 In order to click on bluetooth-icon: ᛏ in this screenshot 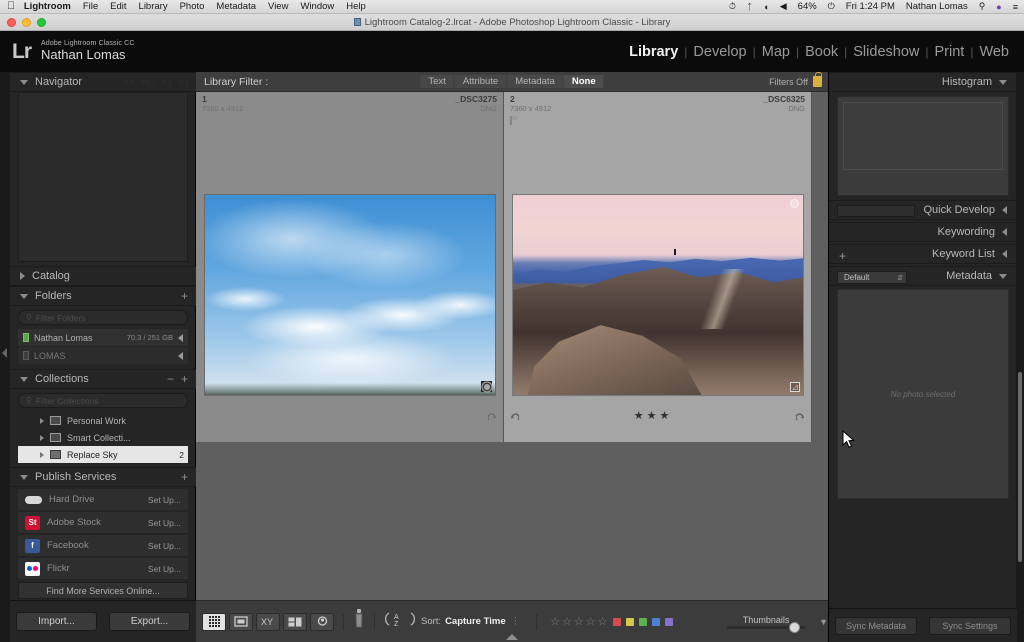, I will do `click(749, 7)`.